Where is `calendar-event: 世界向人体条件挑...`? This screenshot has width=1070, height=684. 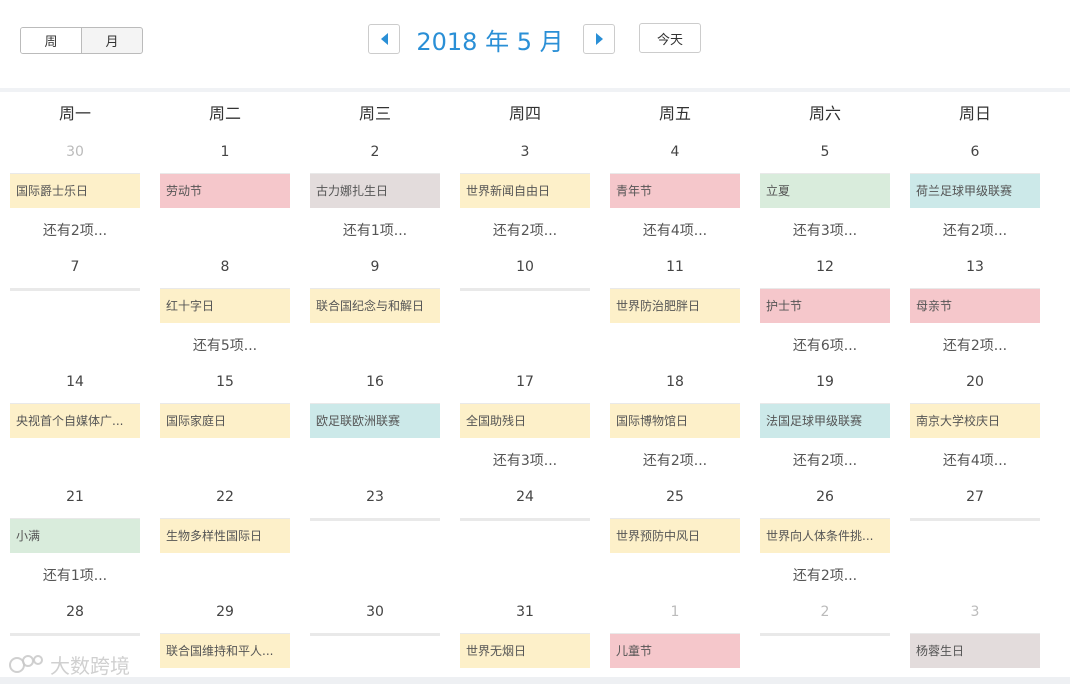
calendar-event: 世界向人体条件挑... is located at coordinates (825, 536).